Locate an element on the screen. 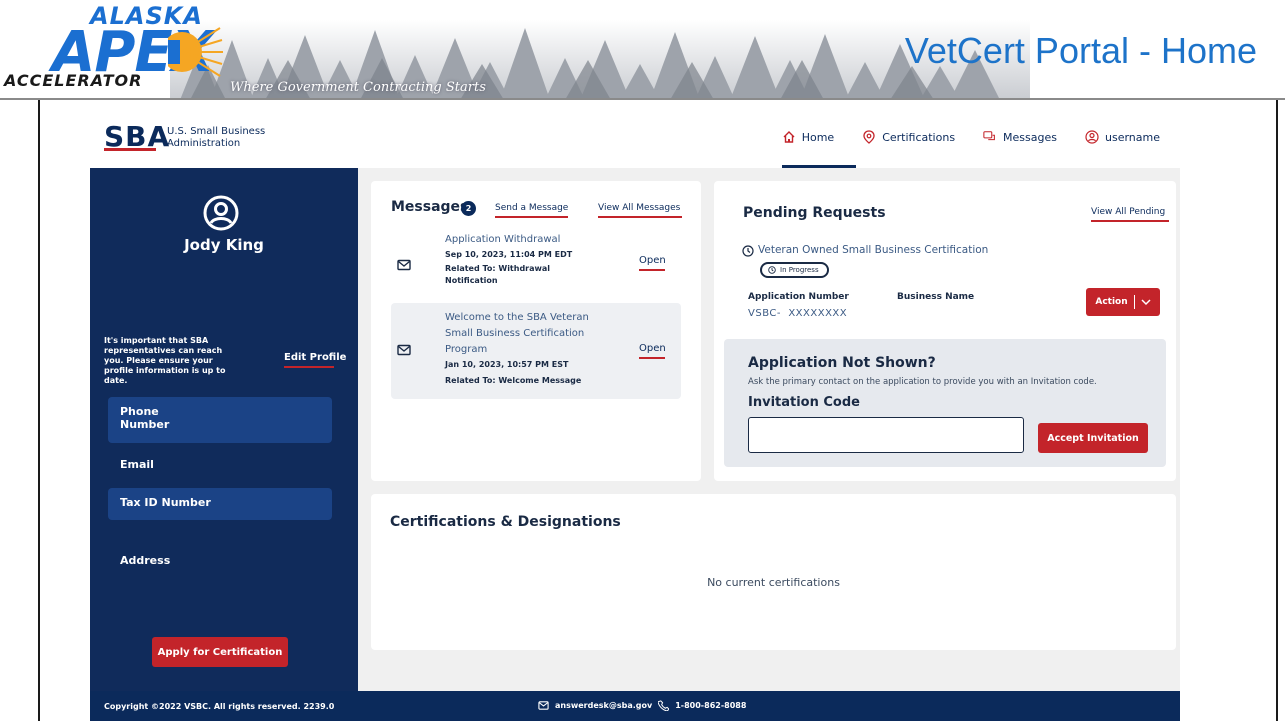  status-label: In Progress is located at coordinates (799, 270).